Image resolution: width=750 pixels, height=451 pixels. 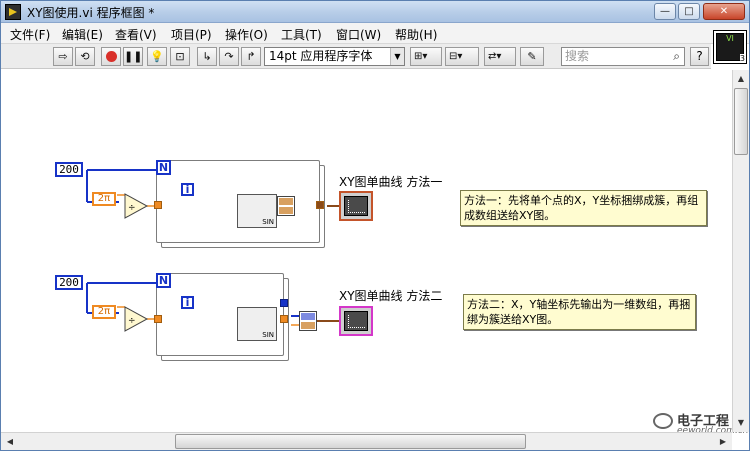 I want to click on title-bar: XY图使用.vi 程序框图 * — □ ✕, so click(x=375, y=12).